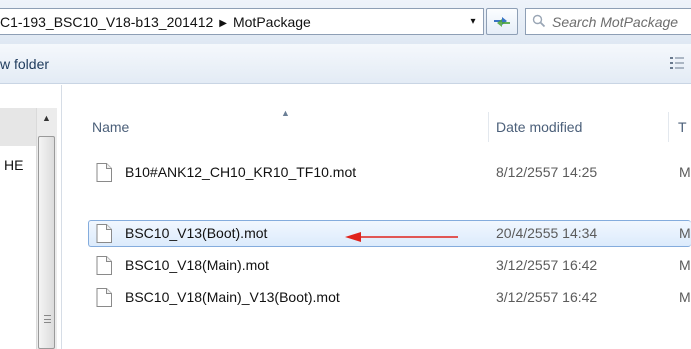 The width and height of the screenshot is (691, 349). I want to click on column-header-name: Name, so click(110, 127).